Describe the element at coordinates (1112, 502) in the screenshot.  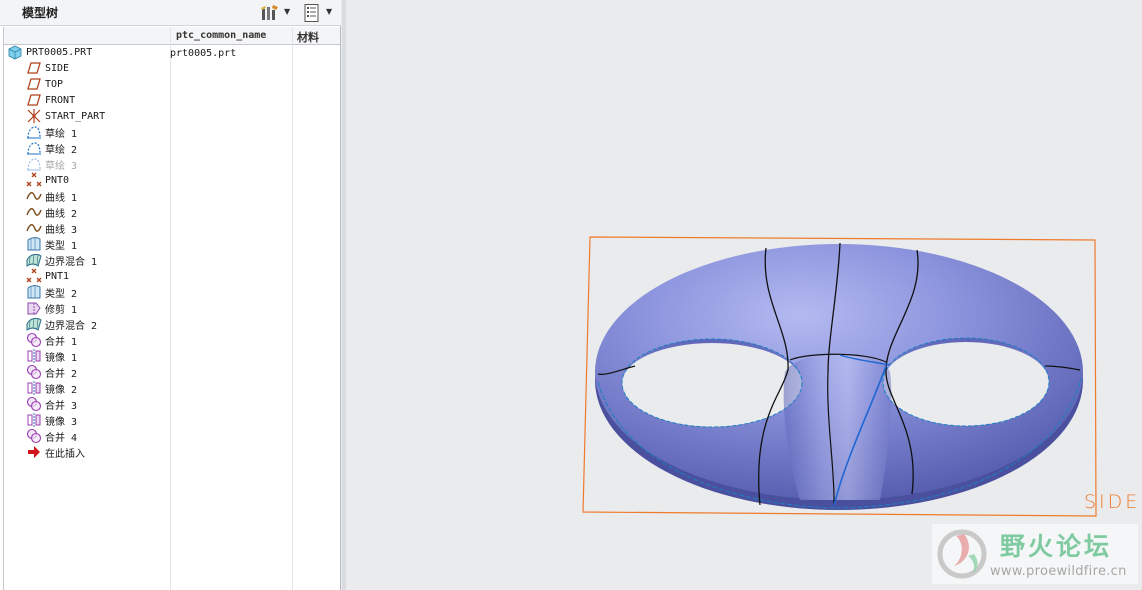
I see `datum-plane-label: SIDE` at that location.